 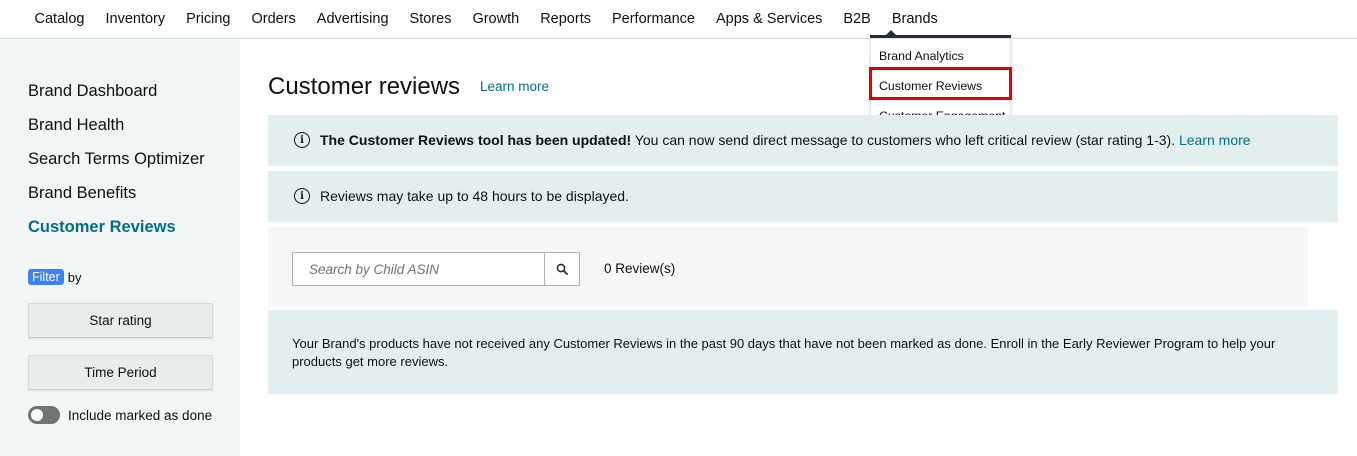 I want to click on nav-item-growth: Growth, so click(x=496, y=19).